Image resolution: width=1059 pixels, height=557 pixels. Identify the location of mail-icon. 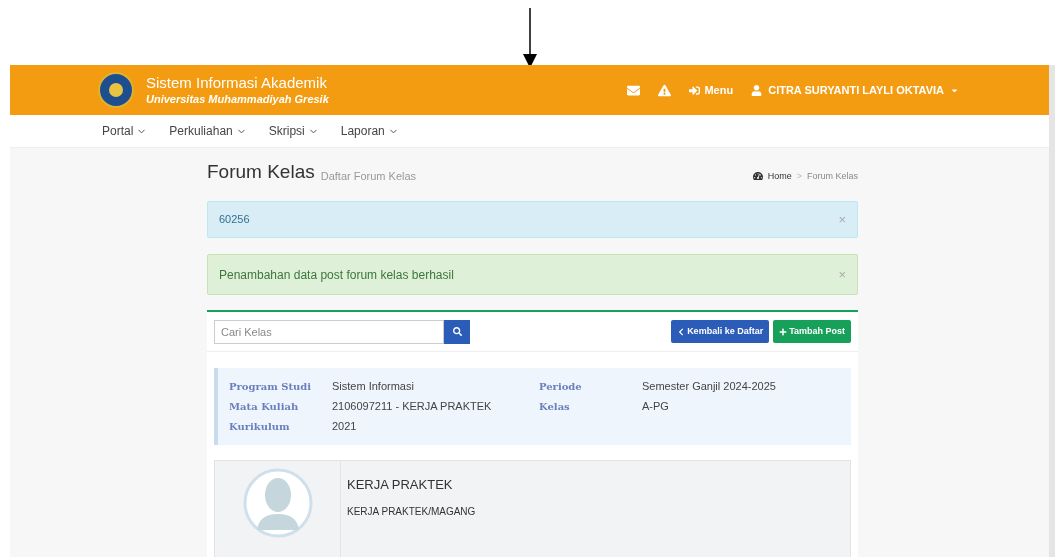
(634, 90).